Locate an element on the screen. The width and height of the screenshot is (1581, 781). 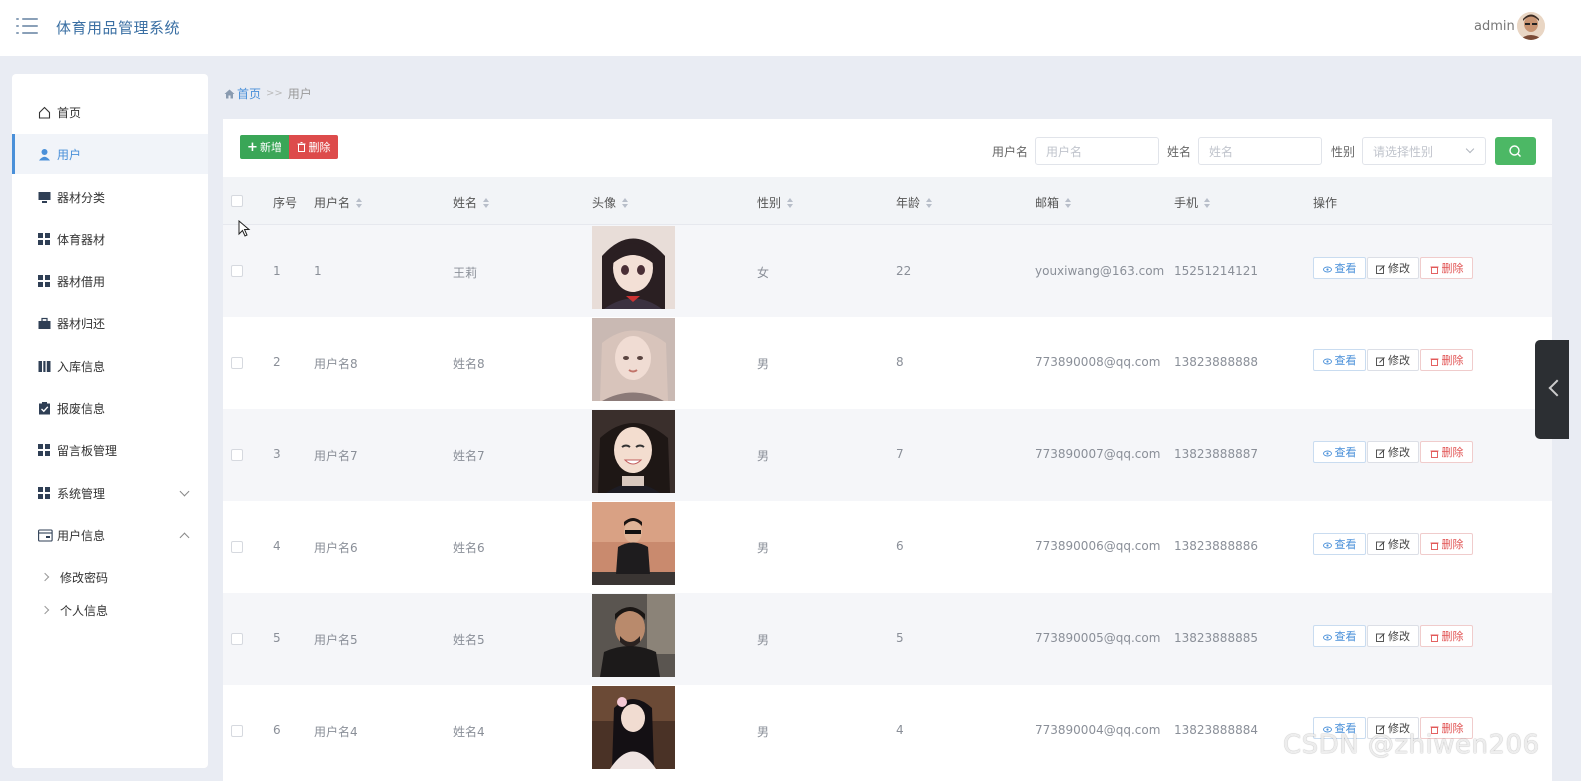
menu-toggle-icon is located at coordinates (27, 26).